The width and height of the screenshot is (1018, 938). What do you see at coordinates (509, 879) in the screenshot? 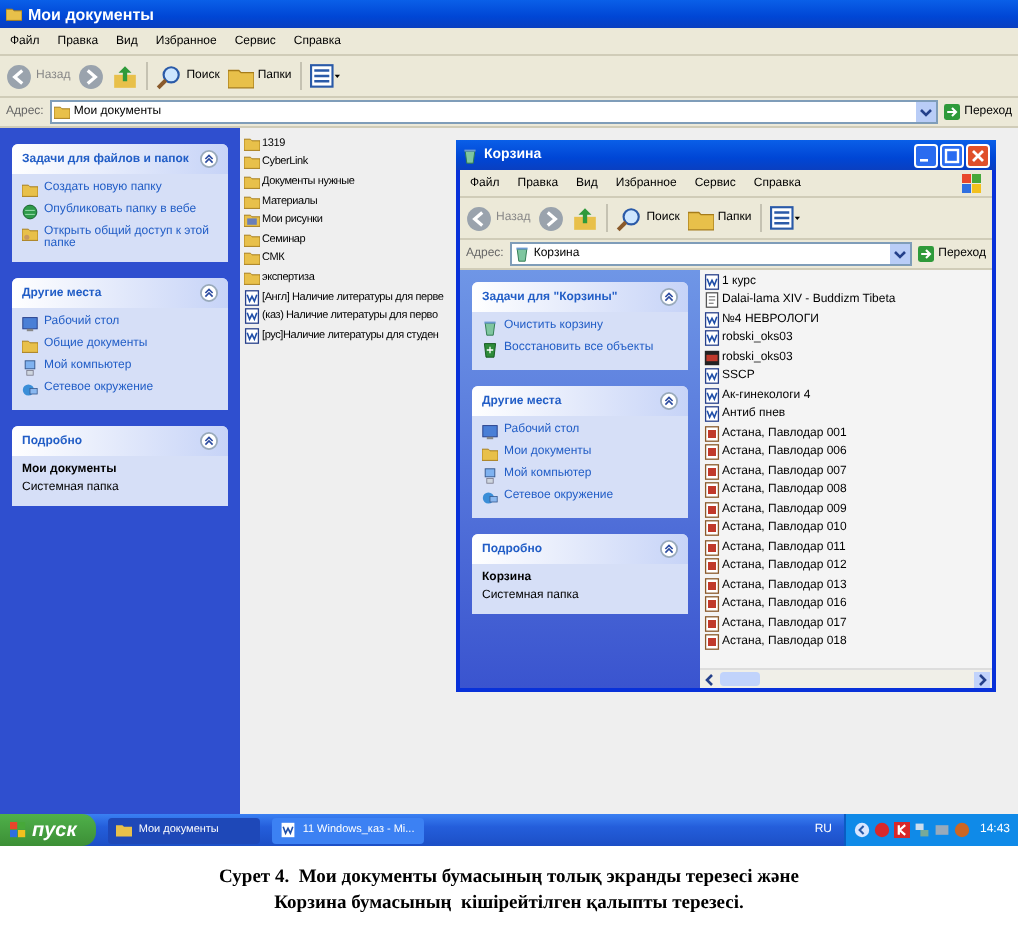
I see `figure-caption: Сурет 4. Мои документы бумасының толық экранды терезесі және` at bounding box center [509, 879].